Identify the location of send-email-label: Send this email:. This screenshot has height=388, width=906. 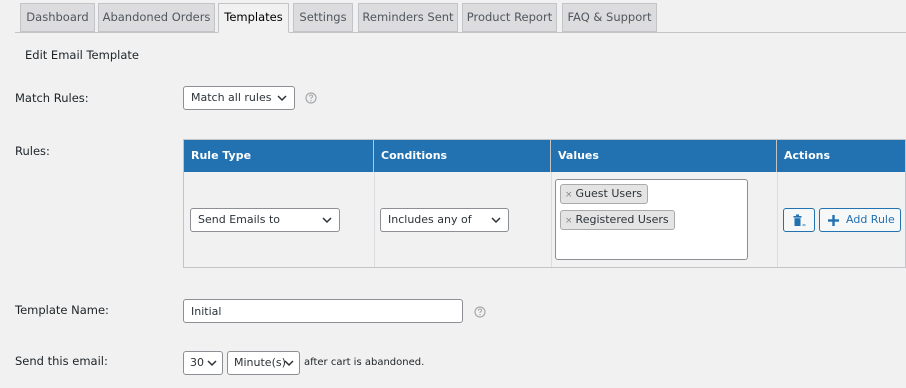
(61, 361).